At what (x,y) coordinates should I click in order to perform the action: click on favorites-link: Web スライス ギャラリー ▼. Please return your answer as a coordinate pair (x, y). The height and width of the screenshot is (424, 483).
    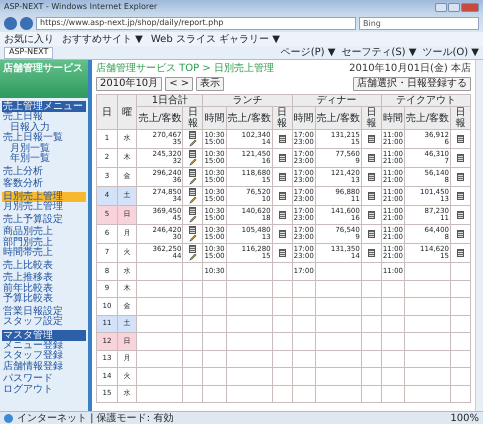
    Looking at the image, I should click on (215, 39).